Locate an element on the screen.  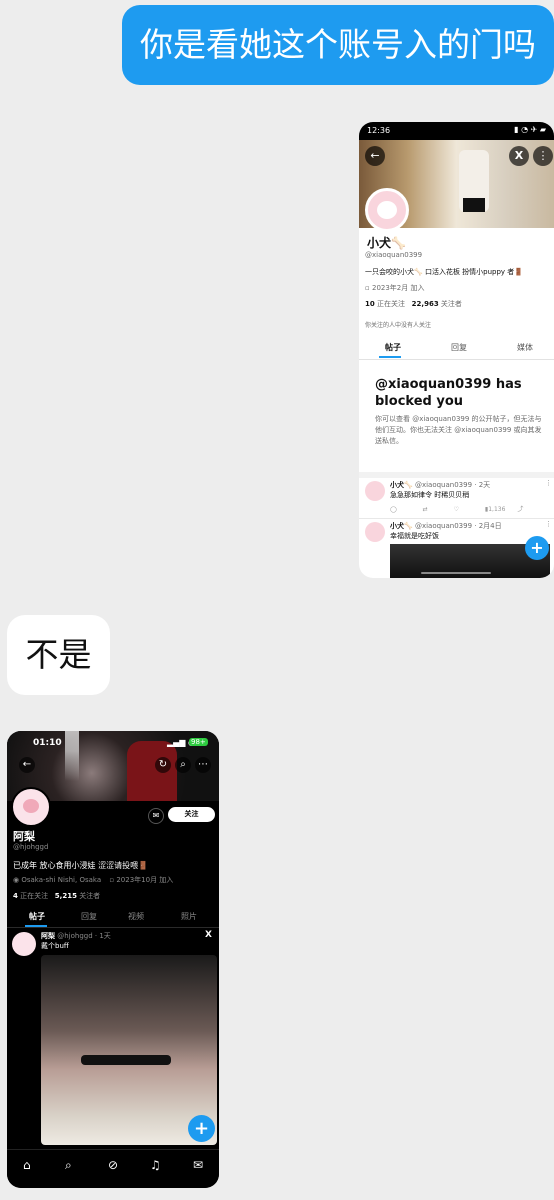
avatar-face is located at coordinates (387, 210).